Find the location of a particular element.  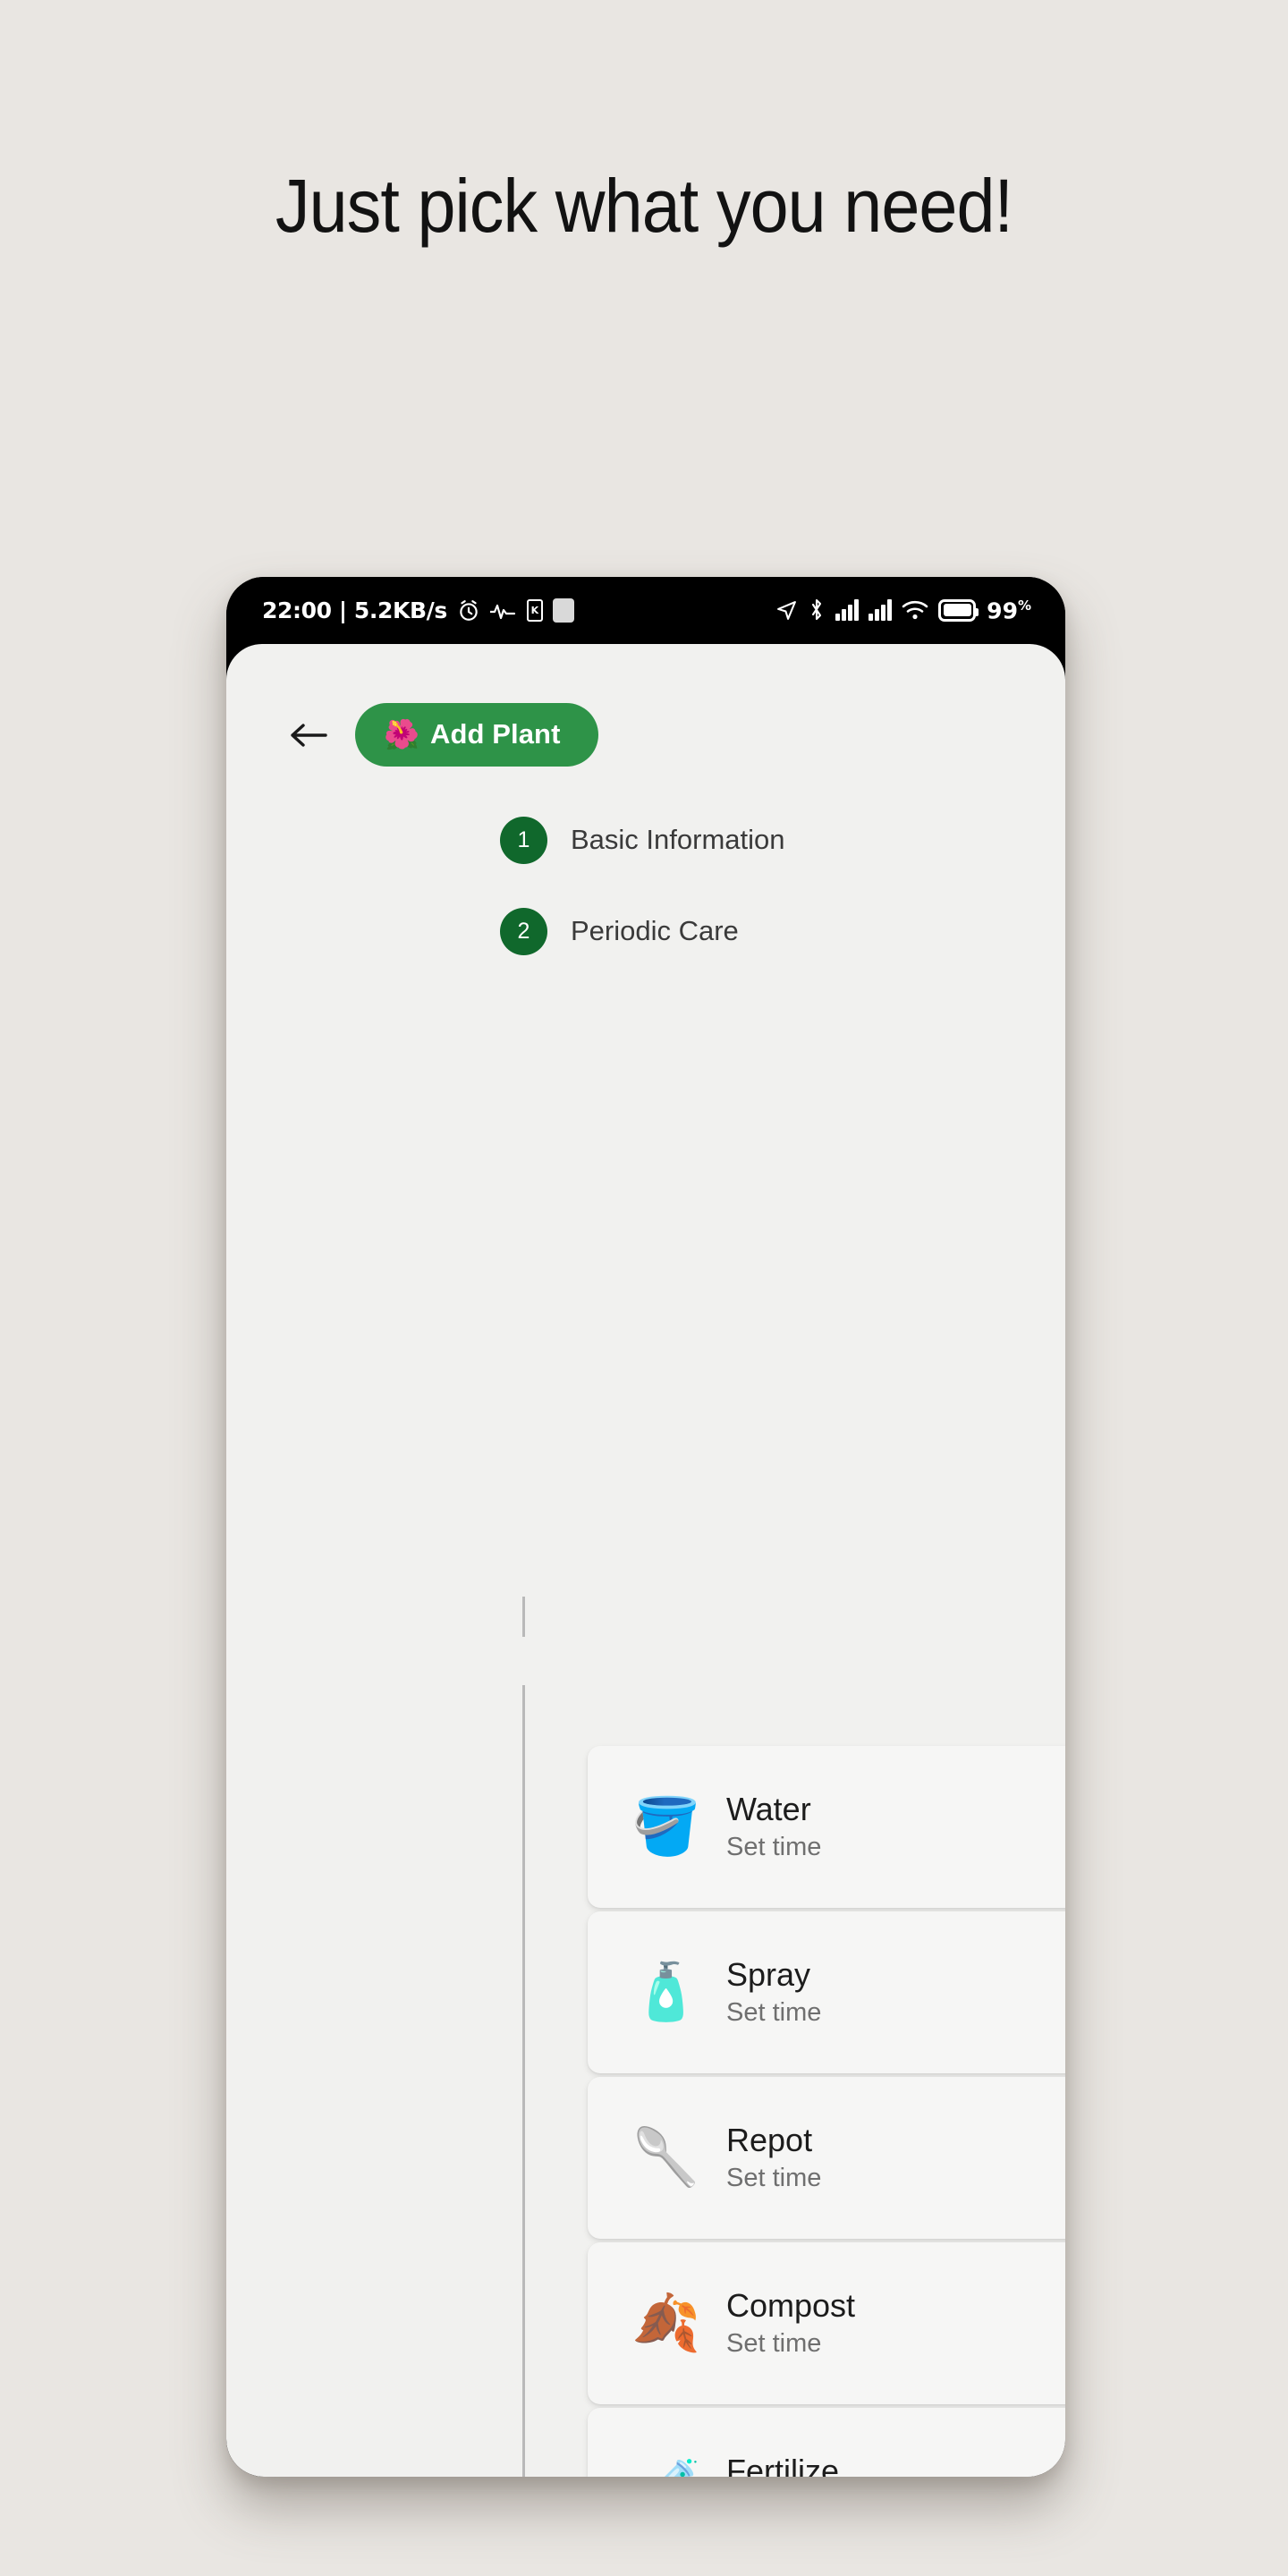

spray-icon: 🧴 is located at coordinates (666, 1992).